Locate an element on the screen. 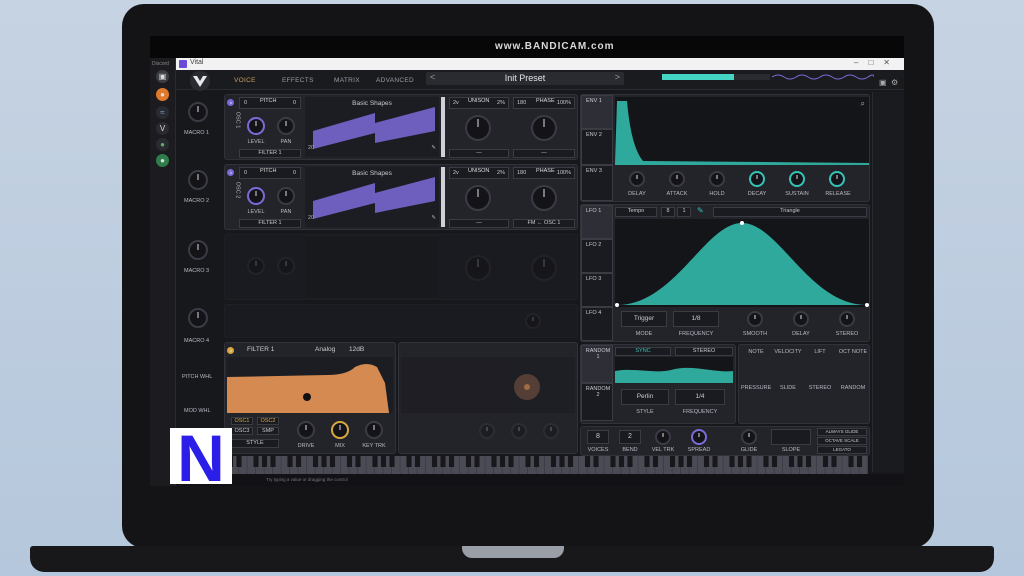 This screenshot has width=1024, height=576. lfo-stereo-knob is located at coordinates (847, 319).